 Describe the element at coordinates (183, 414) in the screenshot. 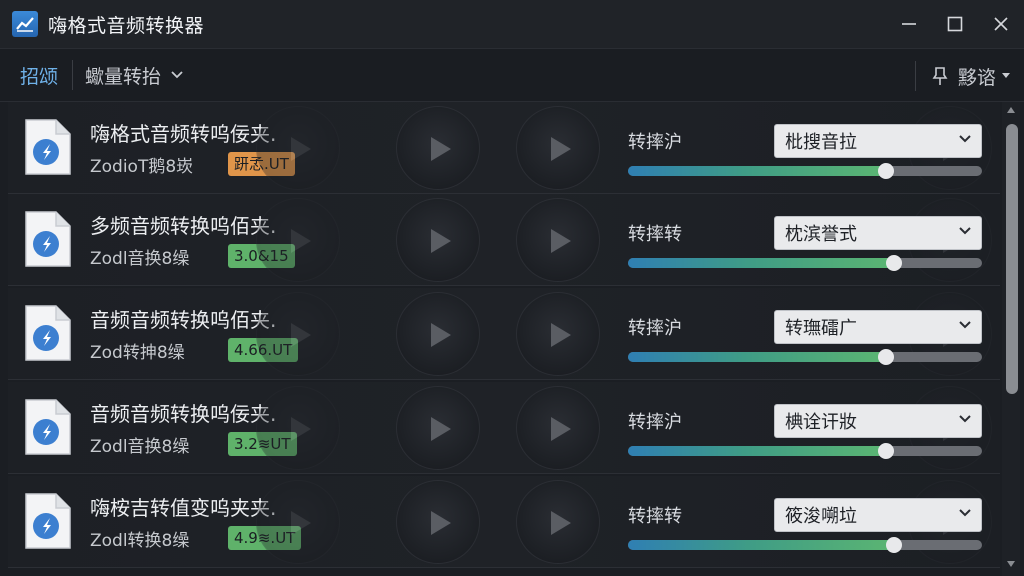

I see `file-name: 音频音频转换呜佞夹.` at that location.